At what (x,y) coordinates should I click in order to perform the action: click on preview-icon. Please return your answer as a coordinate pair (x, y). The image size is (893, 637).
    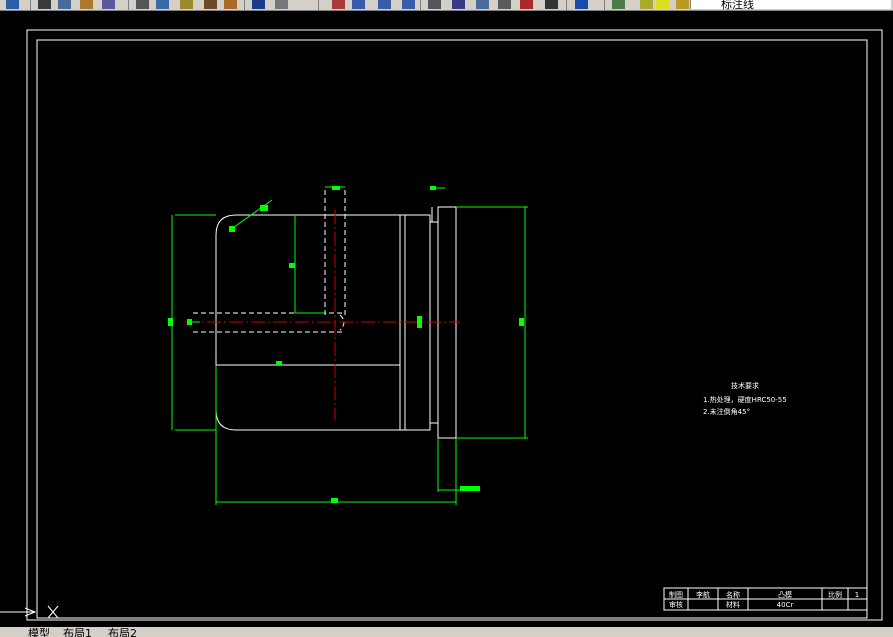
    Looking at the image, I should click on (64, 4).